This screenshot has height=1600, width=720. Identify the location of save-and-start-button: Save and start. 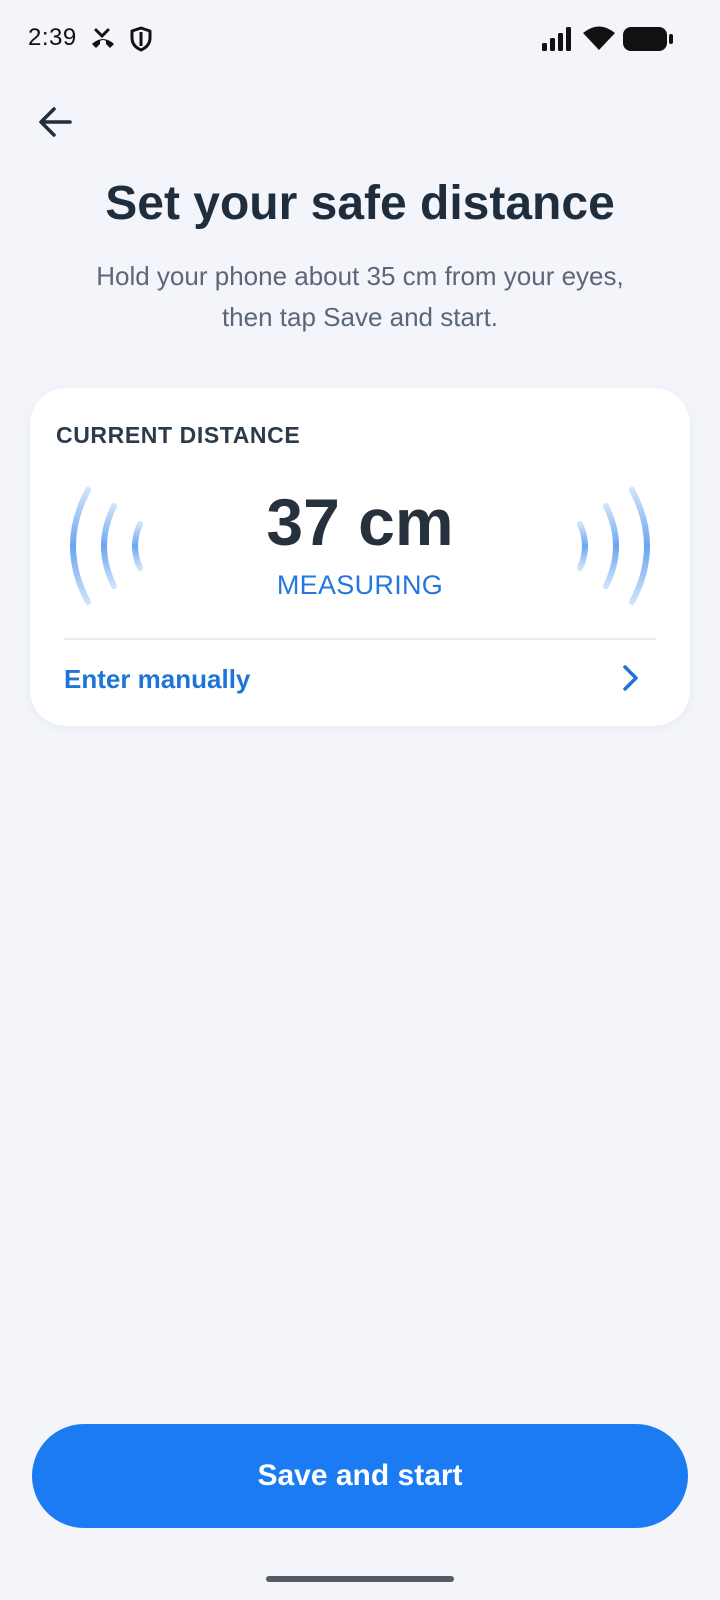
(360, 1476).